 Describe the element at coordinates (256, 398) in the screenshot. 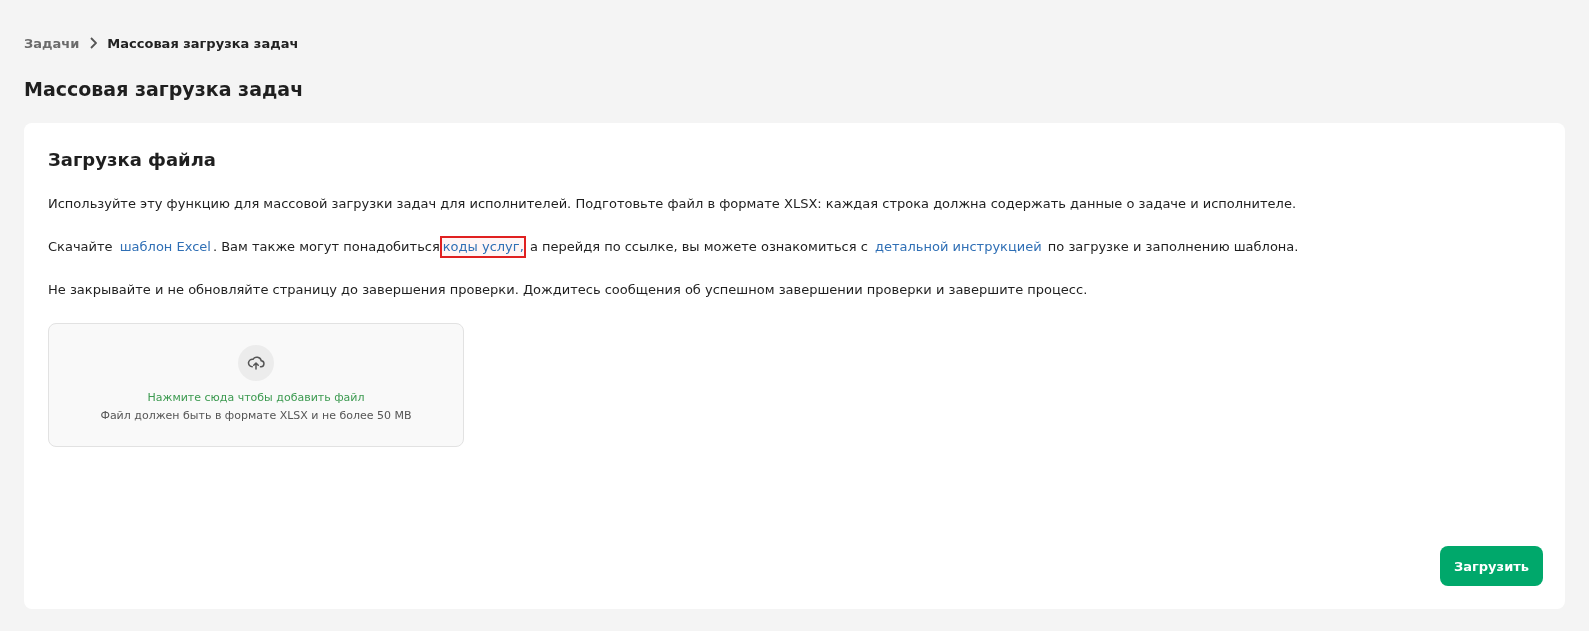

I see `dropzone-action-text: Нажмите сюда чтобы добавить файл` at that location.